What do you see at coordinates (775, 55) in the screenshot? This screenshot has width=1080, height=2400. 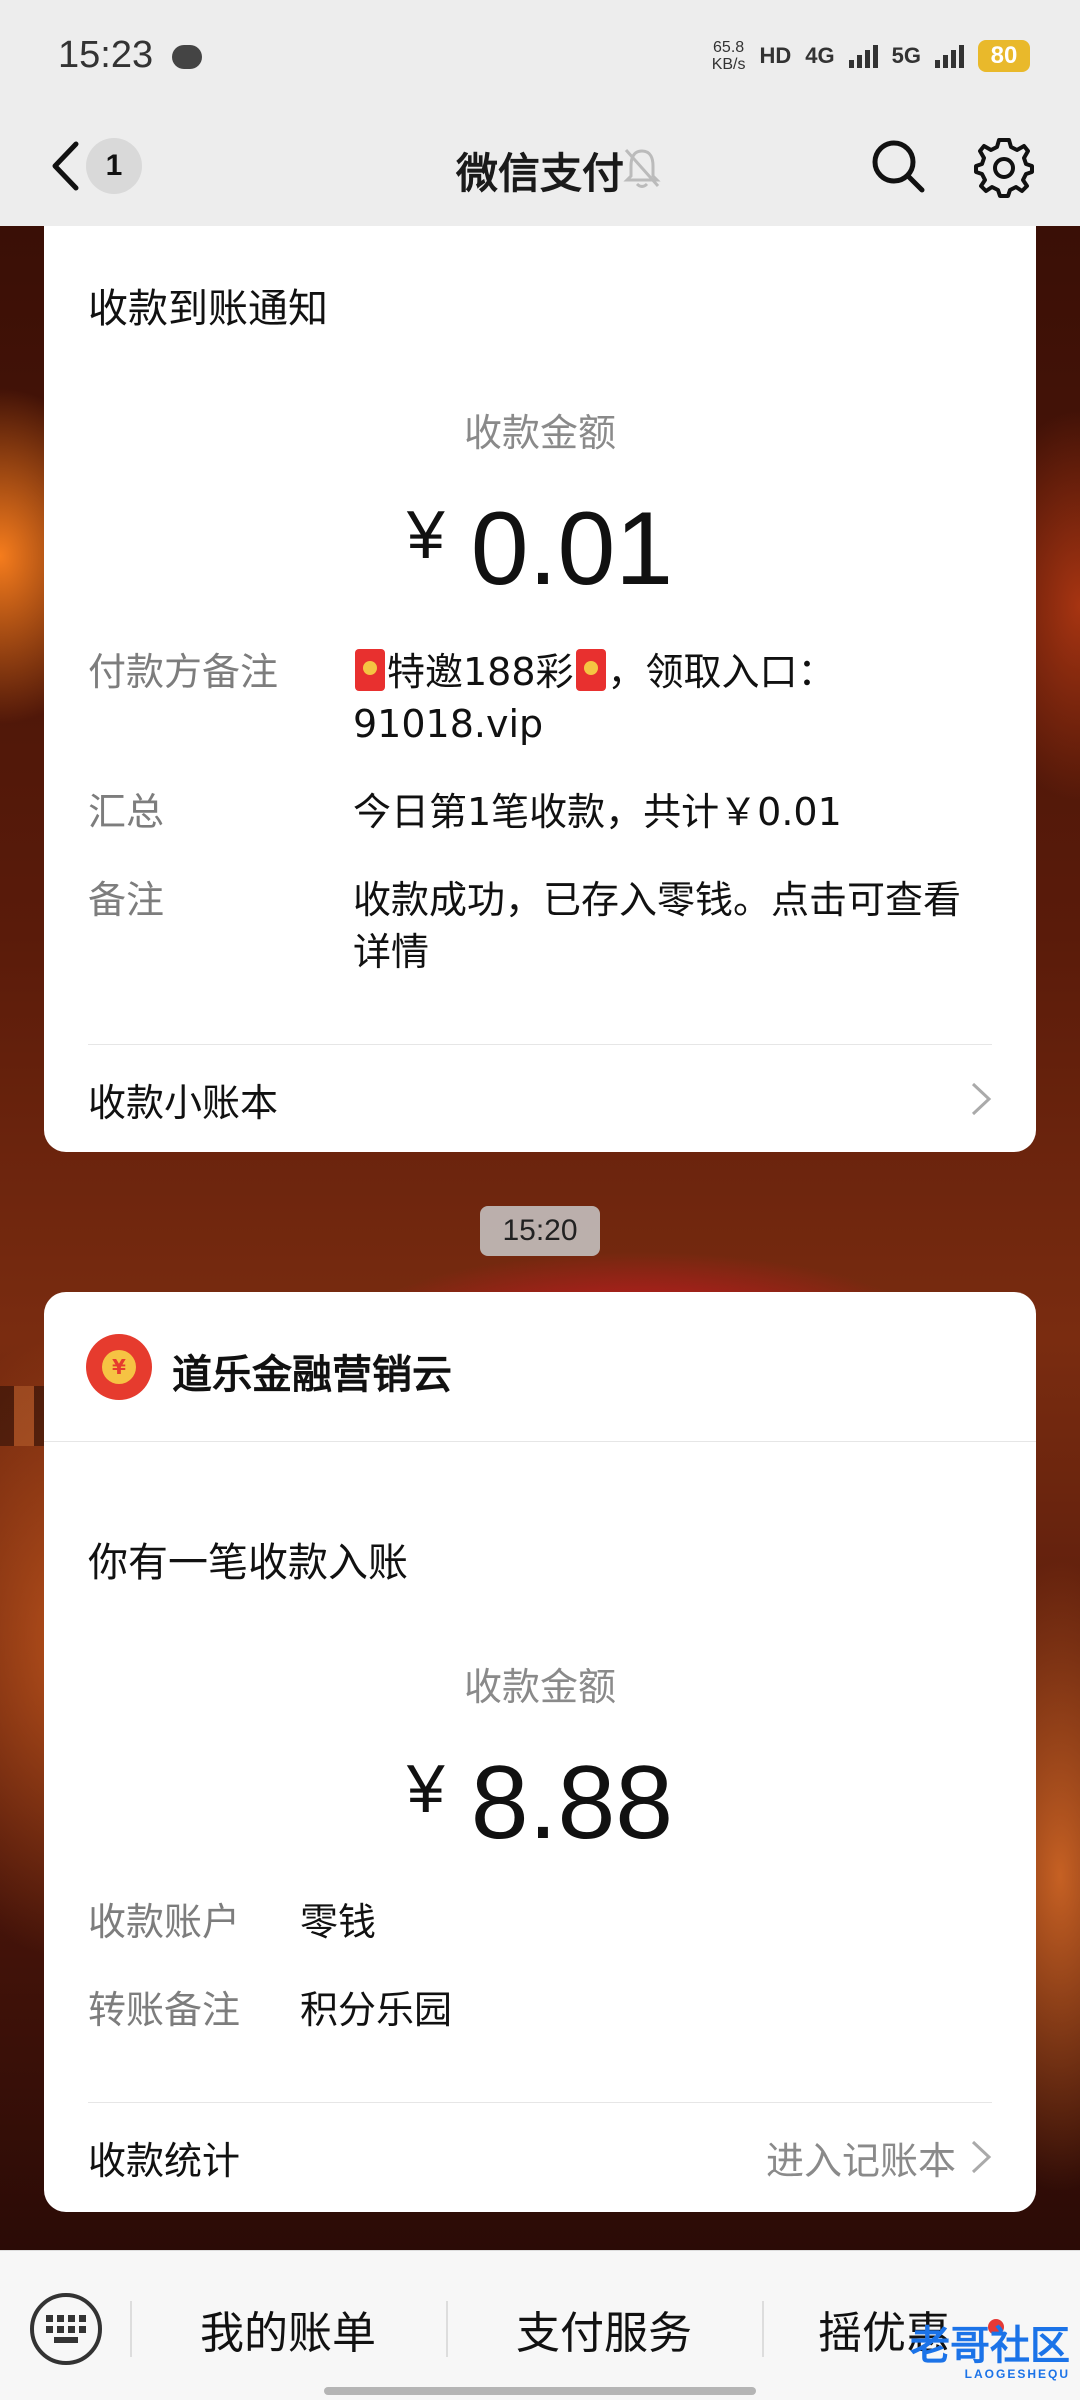 I see `hd-icon: HD` at bounding box center [775, 55].